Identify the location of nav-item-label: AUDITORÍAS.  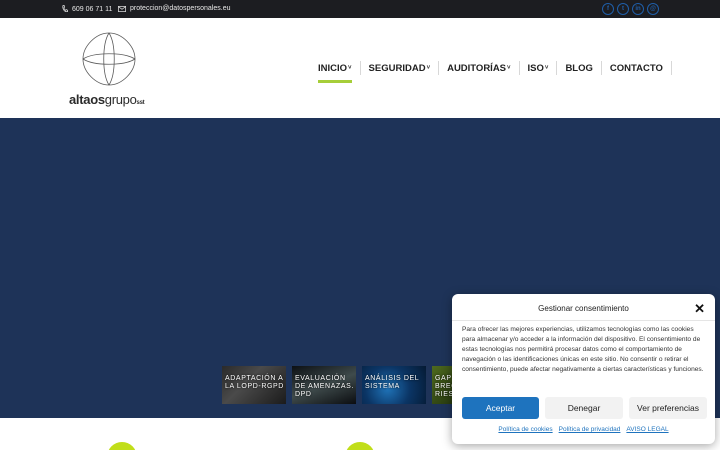
(477, 68).